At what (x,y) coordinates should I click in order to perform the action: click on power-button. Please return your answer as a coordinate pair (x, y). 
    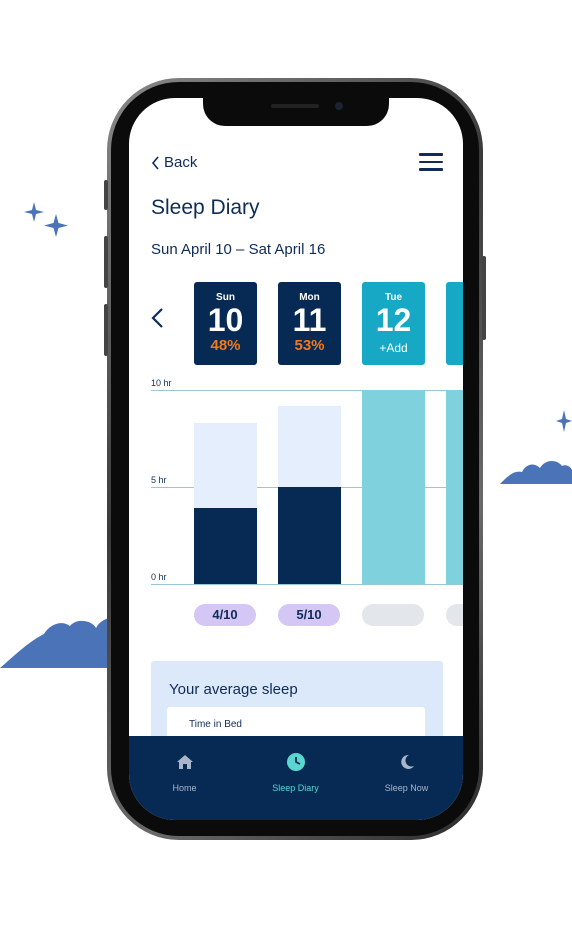
    Looking at the image, I should click on (484, 298).